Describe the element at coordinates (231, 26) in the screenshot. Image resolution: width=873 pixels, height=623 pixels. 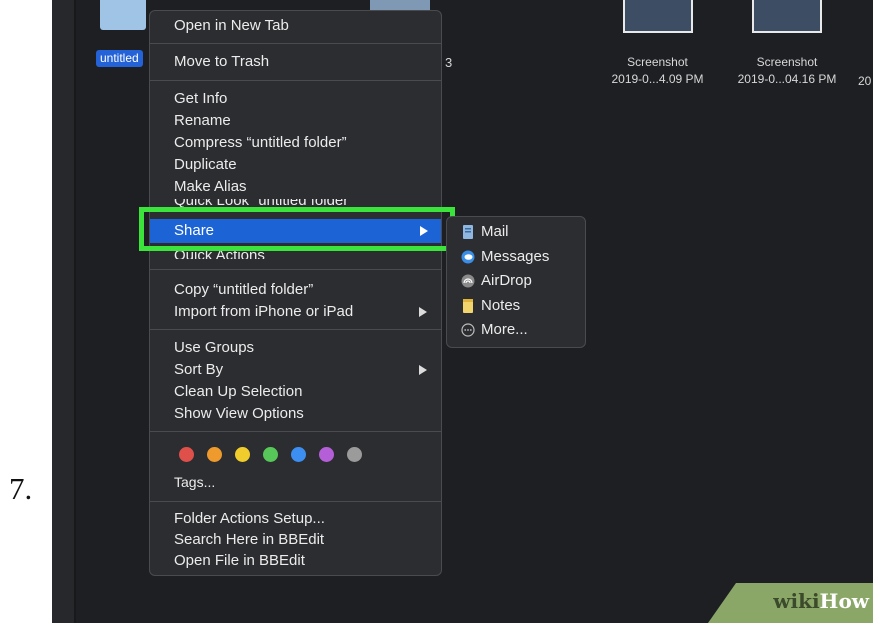
I see `menu-open-new-tab: Open in New Tab` at that location.